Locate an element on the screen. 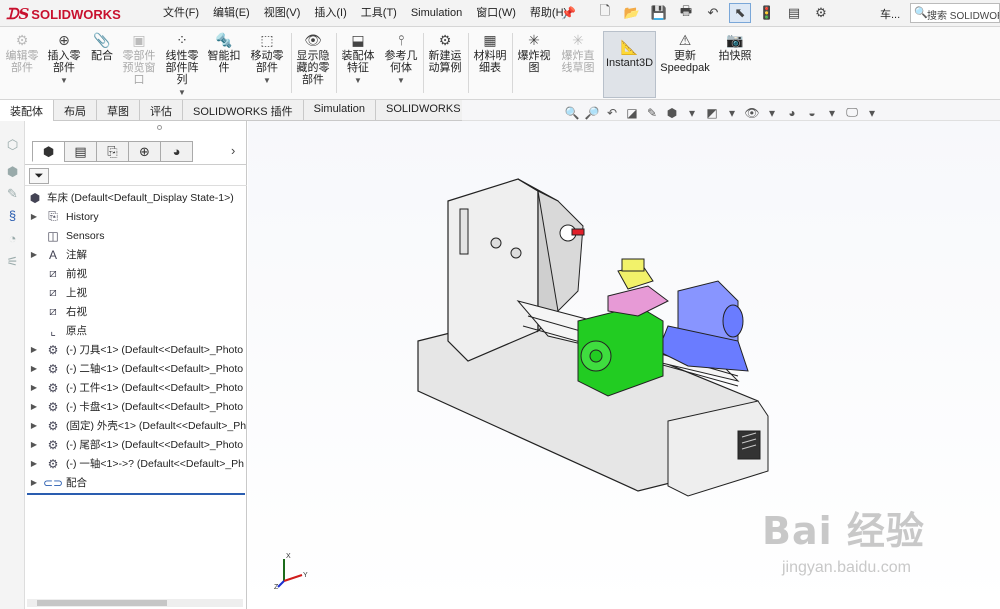 This screenshot has width=1000, height=609. tree-item-sensors: ◫ Sensors is located at coordinates (136, 235).